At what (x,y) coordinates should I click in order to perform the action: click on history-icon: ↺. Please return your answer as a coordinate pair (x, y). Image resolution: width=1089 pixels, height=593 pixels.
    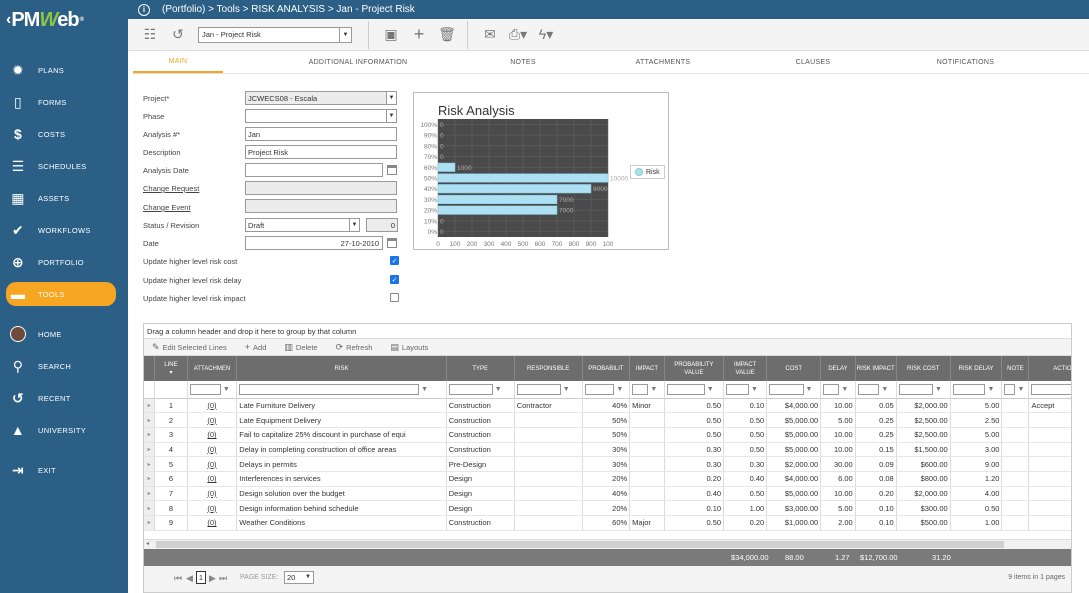
    Looking at the image, I should click on (178, 34).